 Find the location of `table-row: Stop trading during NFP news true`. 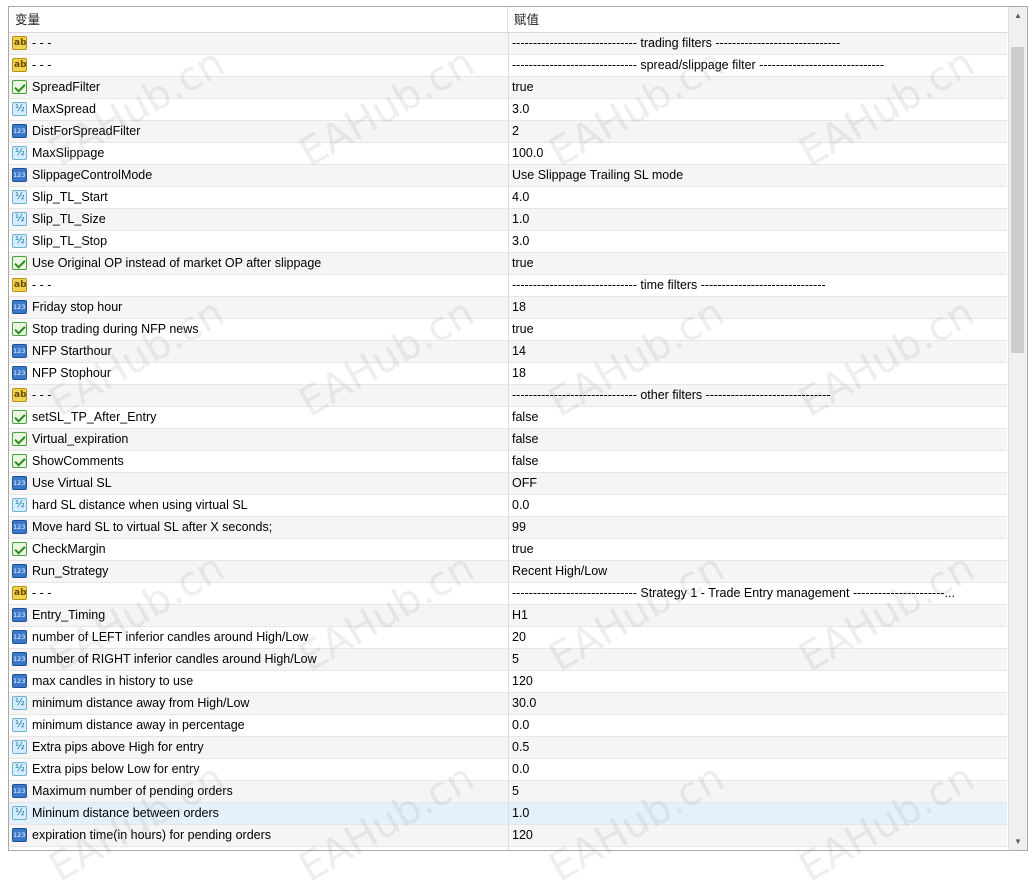

table-row: Stop trading during NFP news true is located at coordinates (508, 330).